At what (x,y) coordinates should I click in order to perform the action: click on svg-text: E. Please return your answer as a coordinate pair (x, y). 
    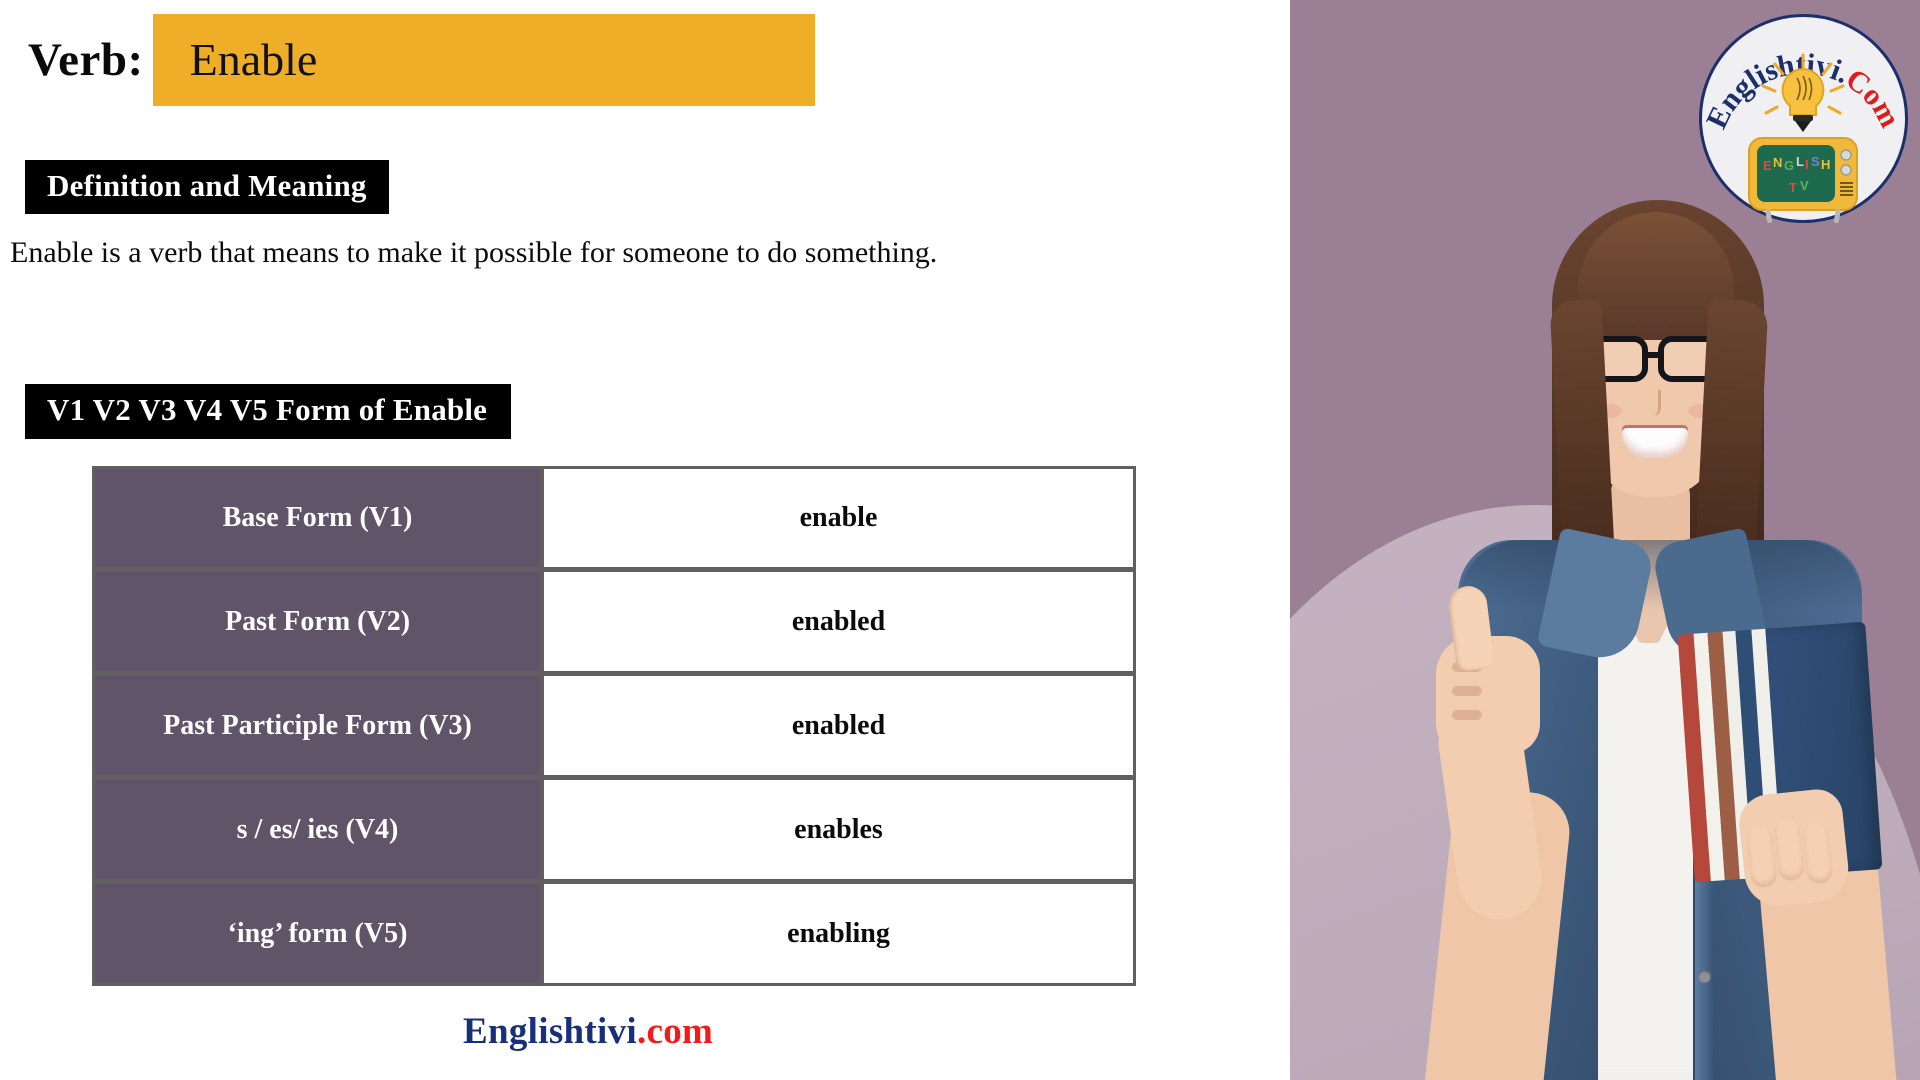
    Looking at the image, I should click on (1767, 165).